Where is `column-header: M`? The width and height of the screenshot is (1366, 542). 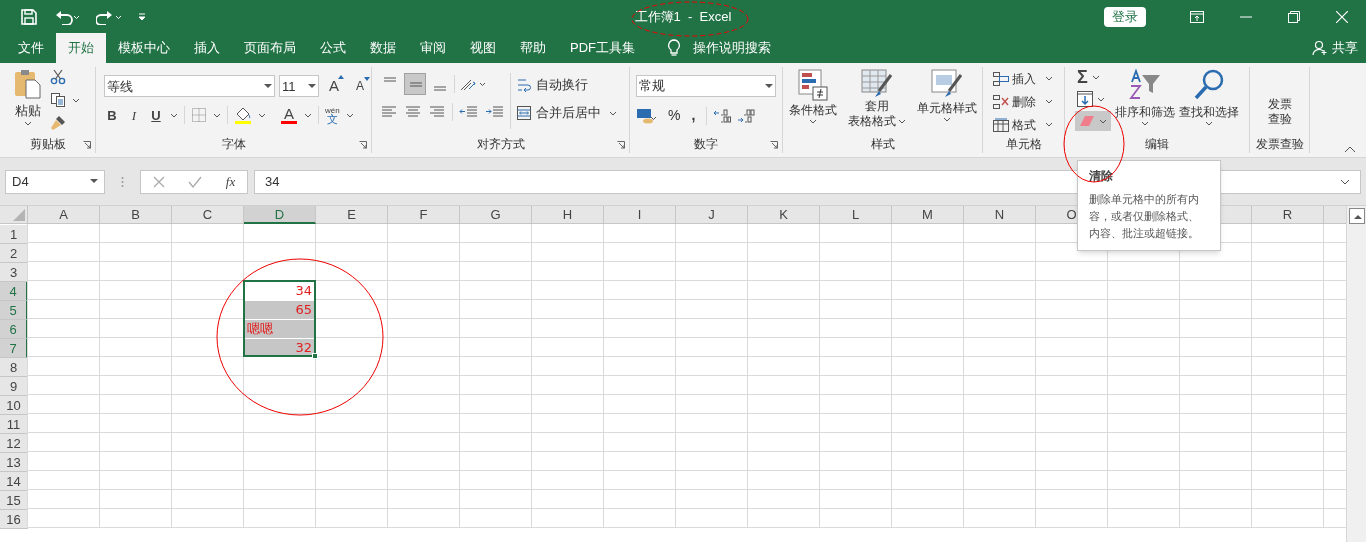 column-header: M is located at coordinates (928, 215).